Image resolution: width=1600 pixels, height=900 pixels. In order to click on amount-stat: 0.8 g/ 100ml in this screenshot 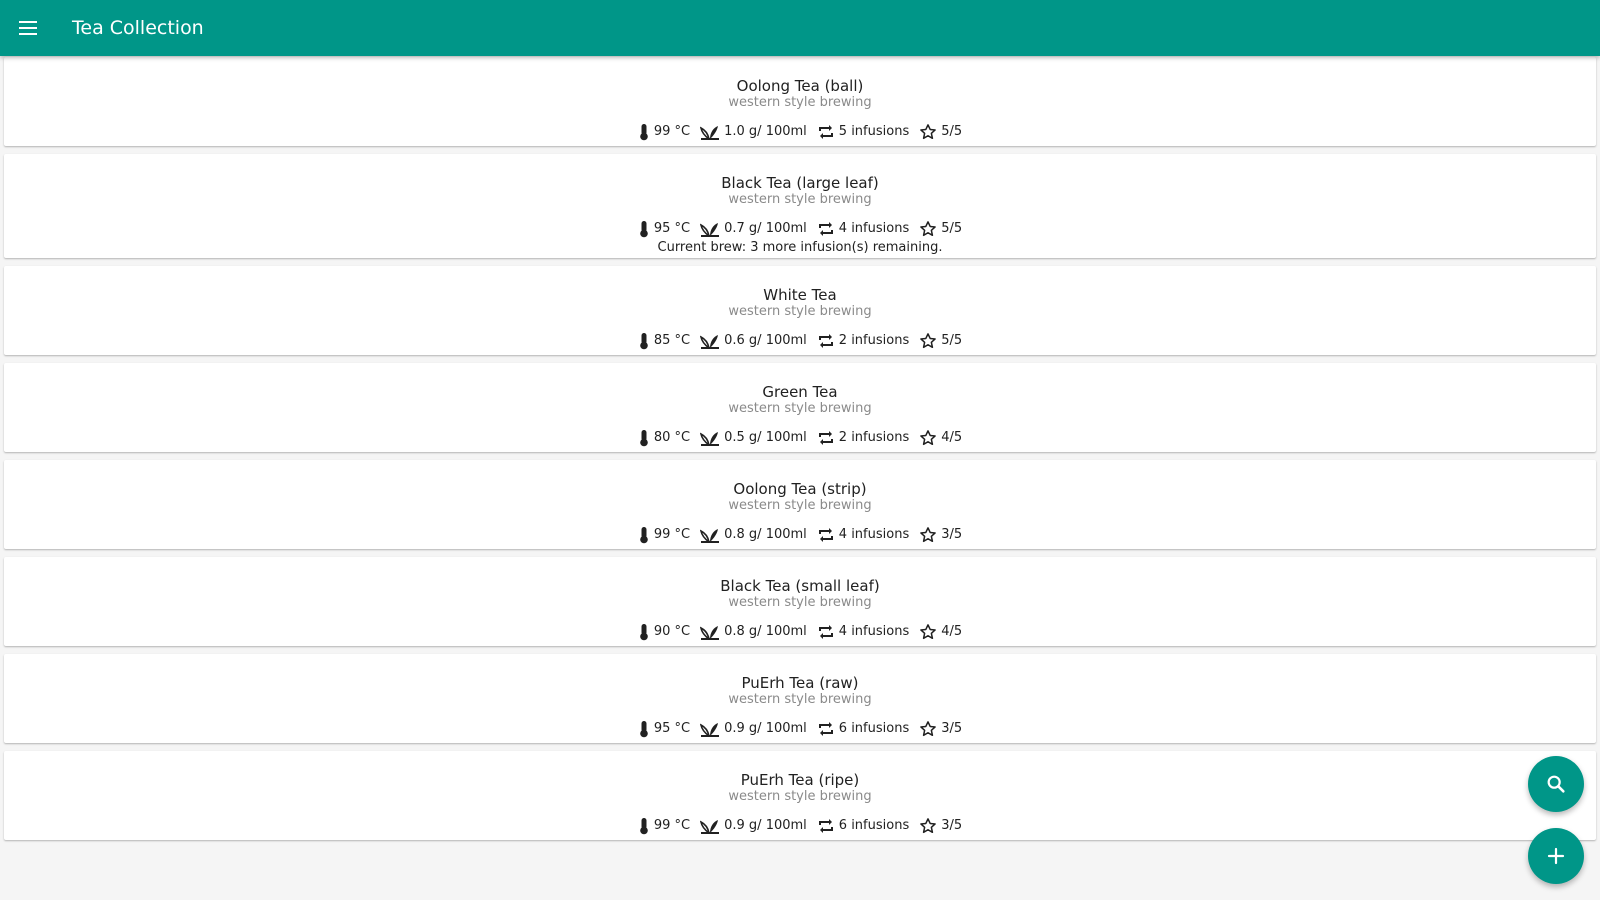, I will do `click(753, 535)`.